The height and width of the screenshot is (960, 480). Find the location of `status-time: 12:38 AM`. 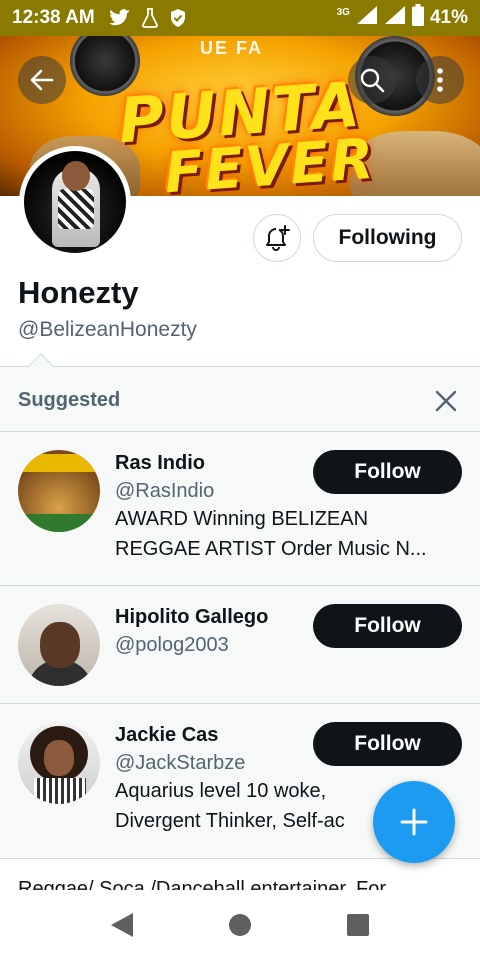

status-time: 12:38 AM is located at coordinates (53, 17).